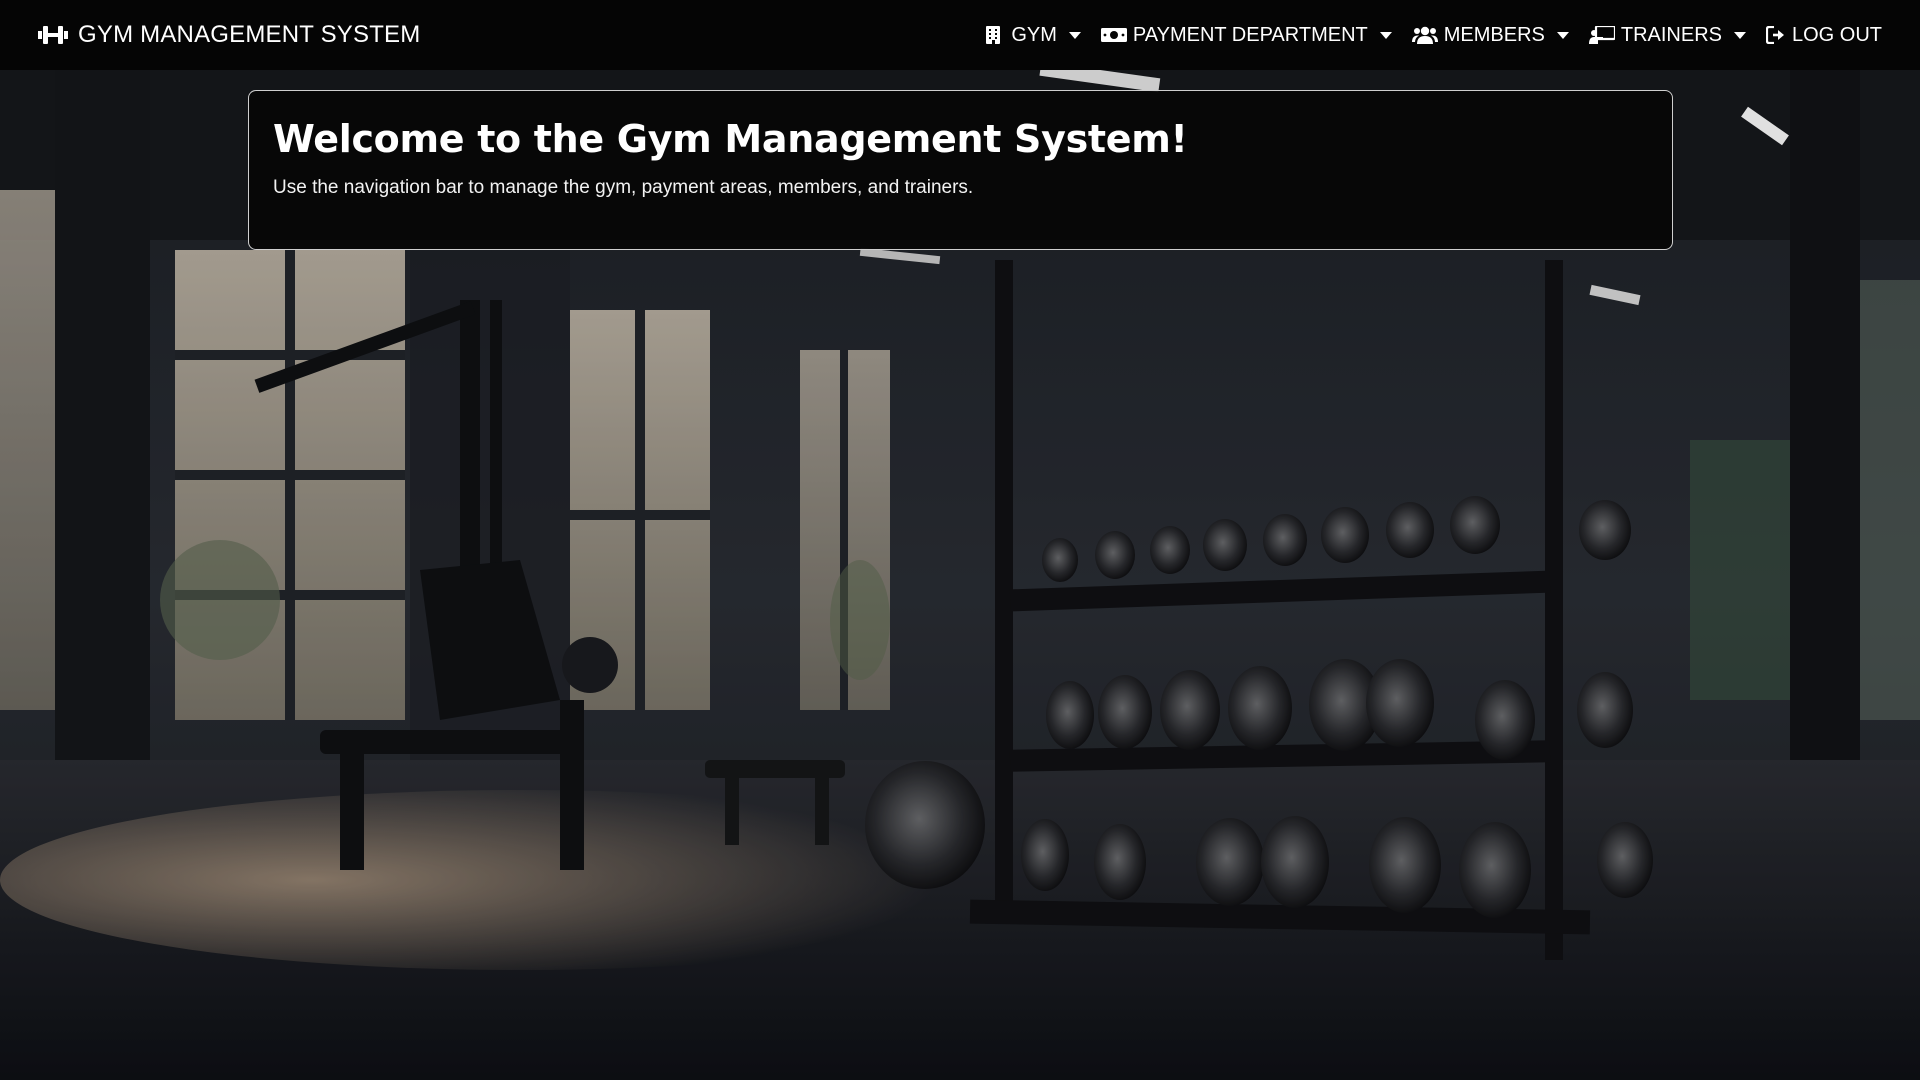 This screenshot has width=1920, height=1080. I want to click on nav-item-payment-label: PAYMENT DEPARTMENT, so click(1250, 34).